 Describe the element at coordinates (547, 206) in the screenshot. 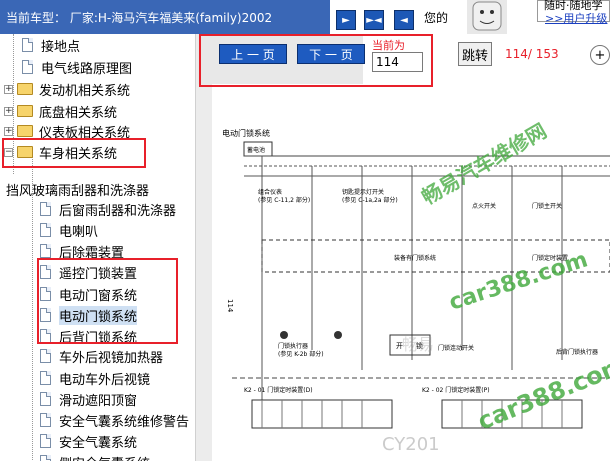

I see `diagram-label-master: 门锁主开关` at that location.